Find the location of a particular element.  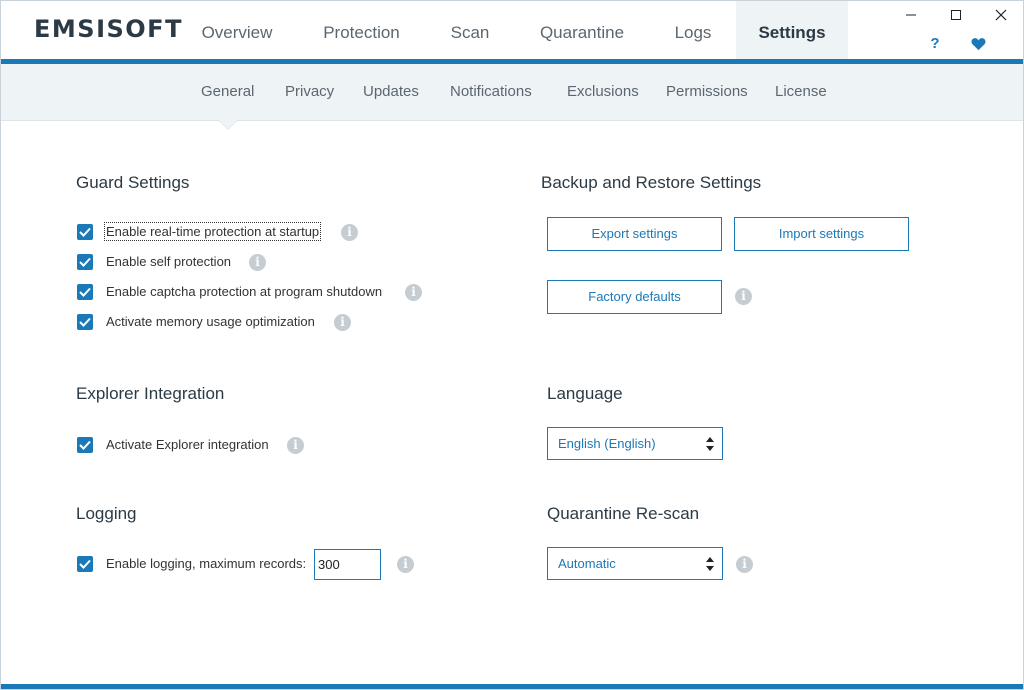

quarantine-rescan-title: Quarantine Re-scan is located at coordinates (623, 513).